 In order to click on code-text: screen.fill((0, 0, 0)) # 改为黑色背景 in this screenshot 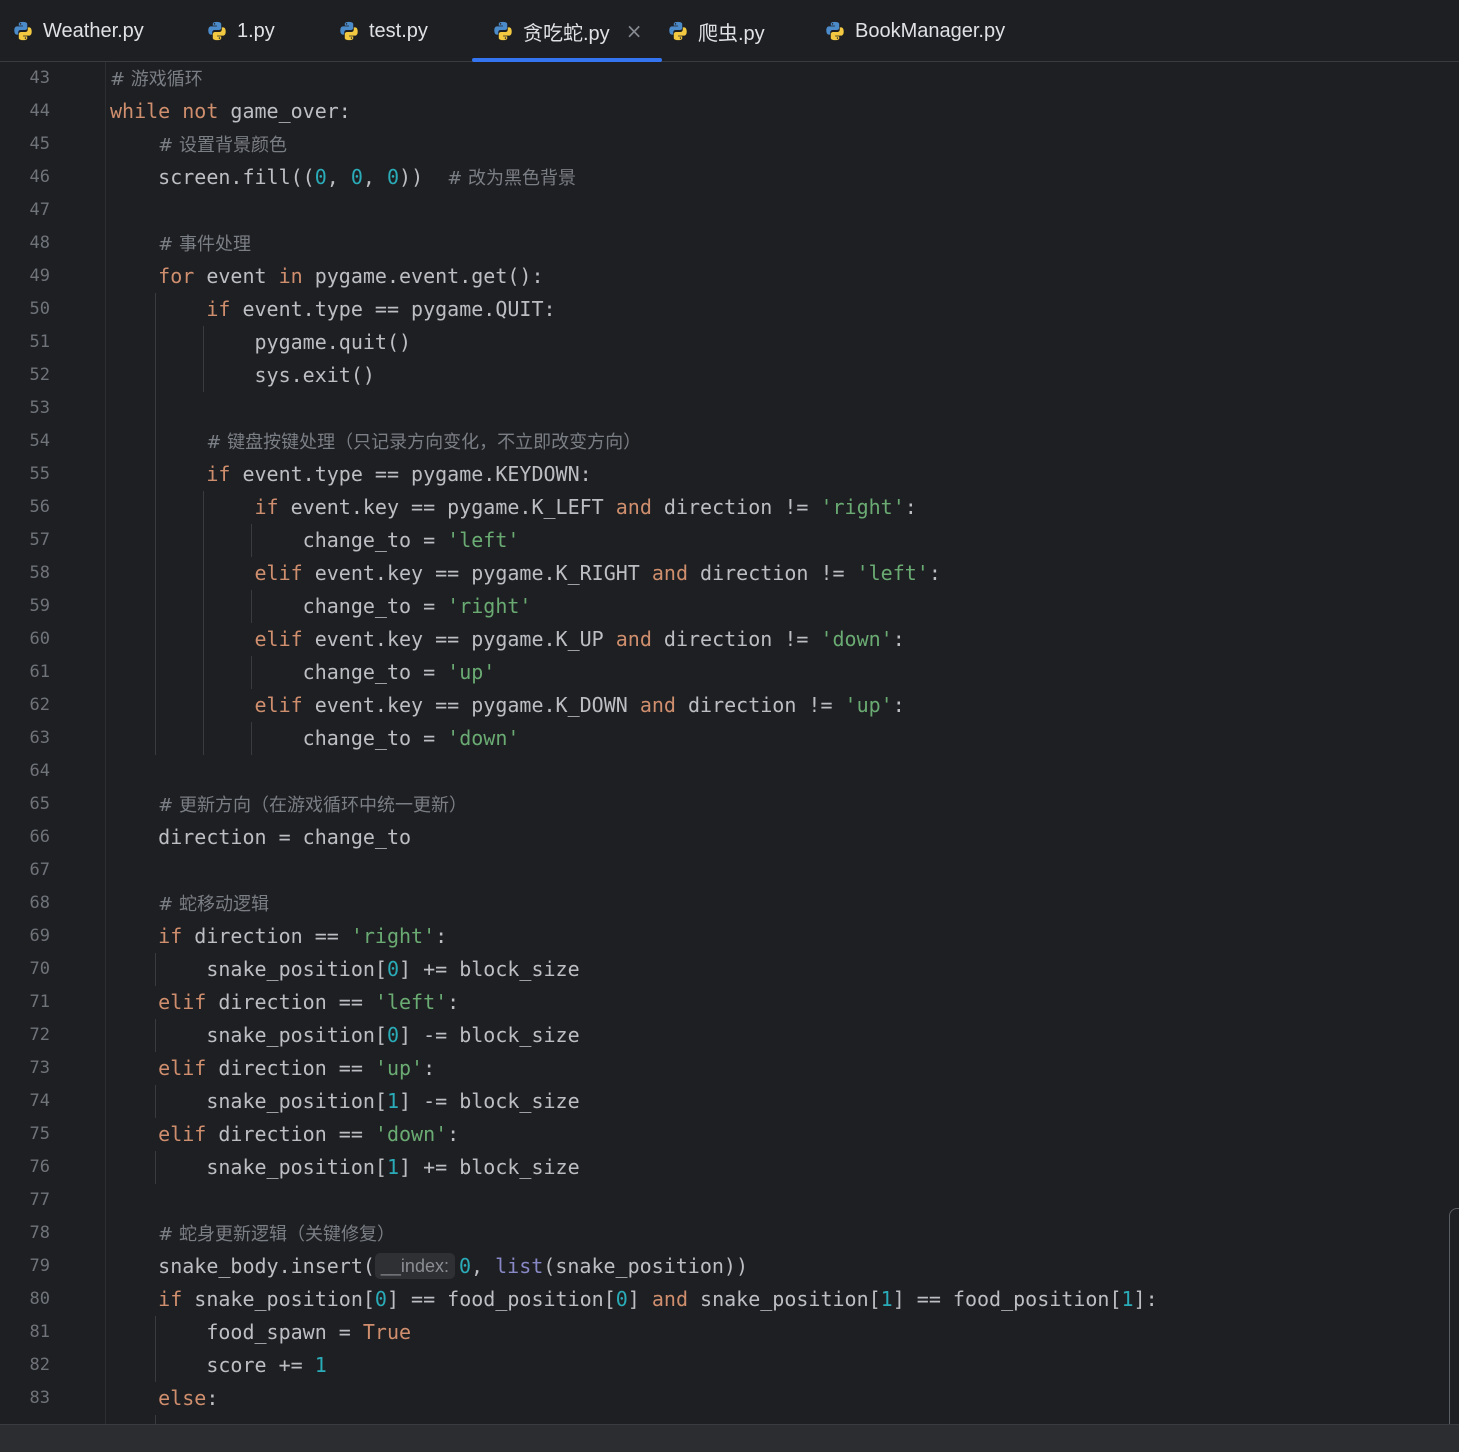, I will do `click(343, 178)`.